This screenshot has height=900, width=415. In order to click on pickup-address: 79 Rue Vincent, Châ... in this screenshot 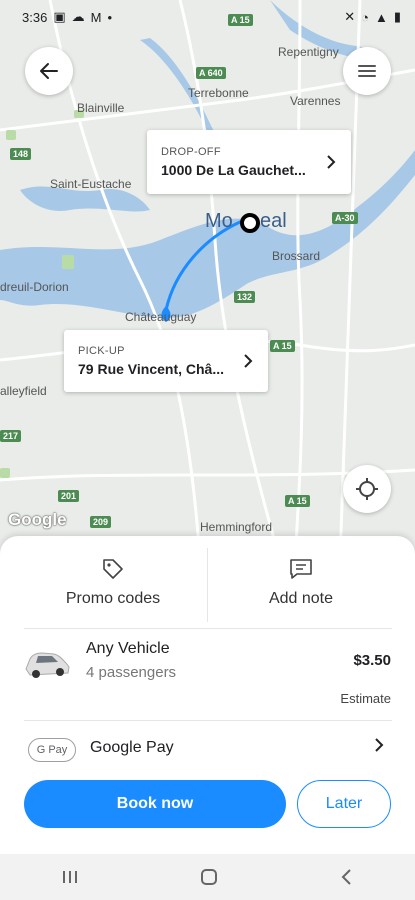, I will do `click(151, 369)`.